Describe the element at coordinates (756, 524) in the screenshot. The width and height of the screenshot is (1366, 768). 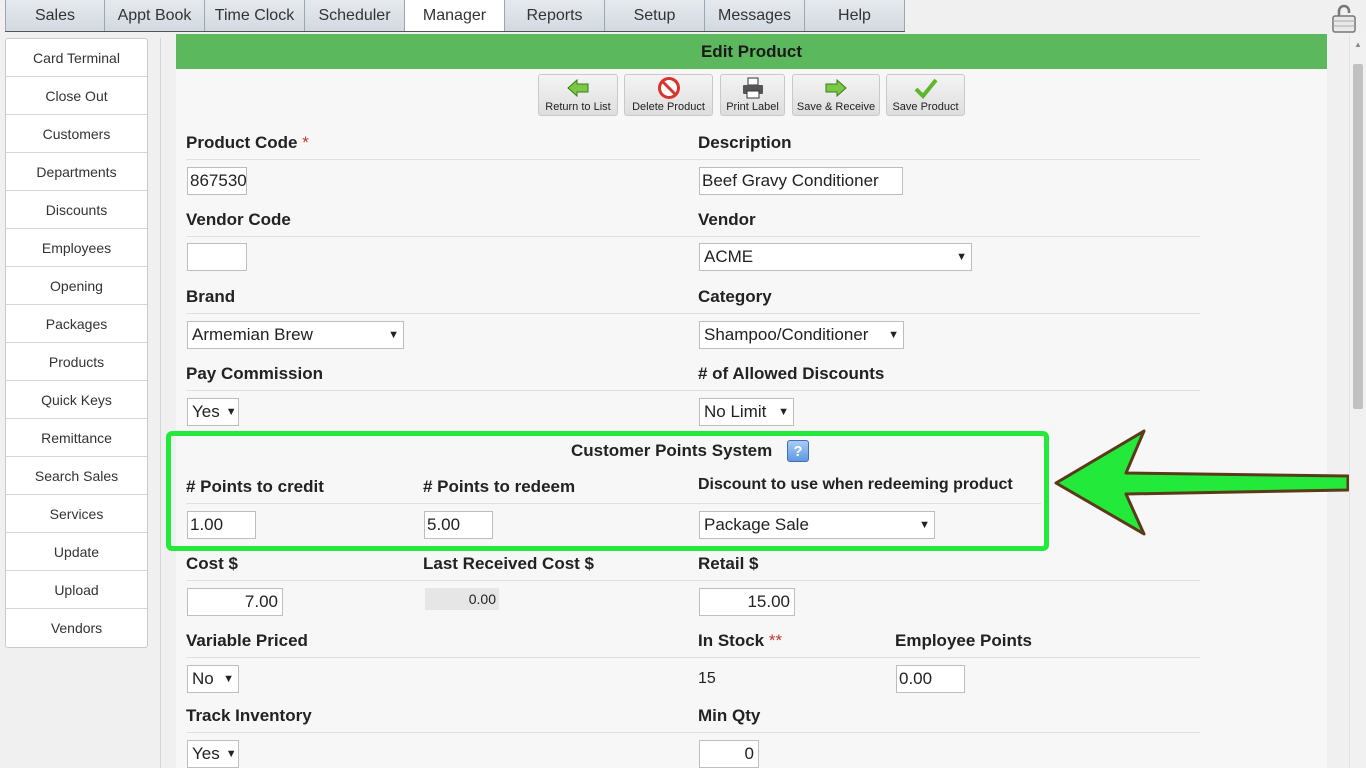
I see `redeem-discount-value: Package Sale` at that location.